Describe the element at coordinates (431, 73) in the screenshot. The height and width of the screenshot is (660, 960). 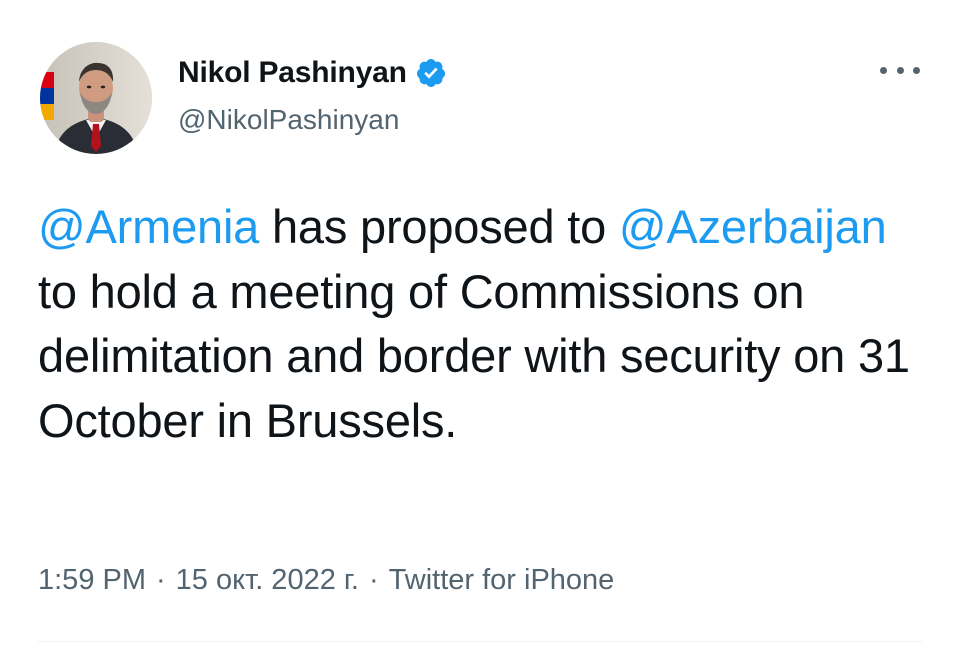
I see `verified-badge-icon` at that location.